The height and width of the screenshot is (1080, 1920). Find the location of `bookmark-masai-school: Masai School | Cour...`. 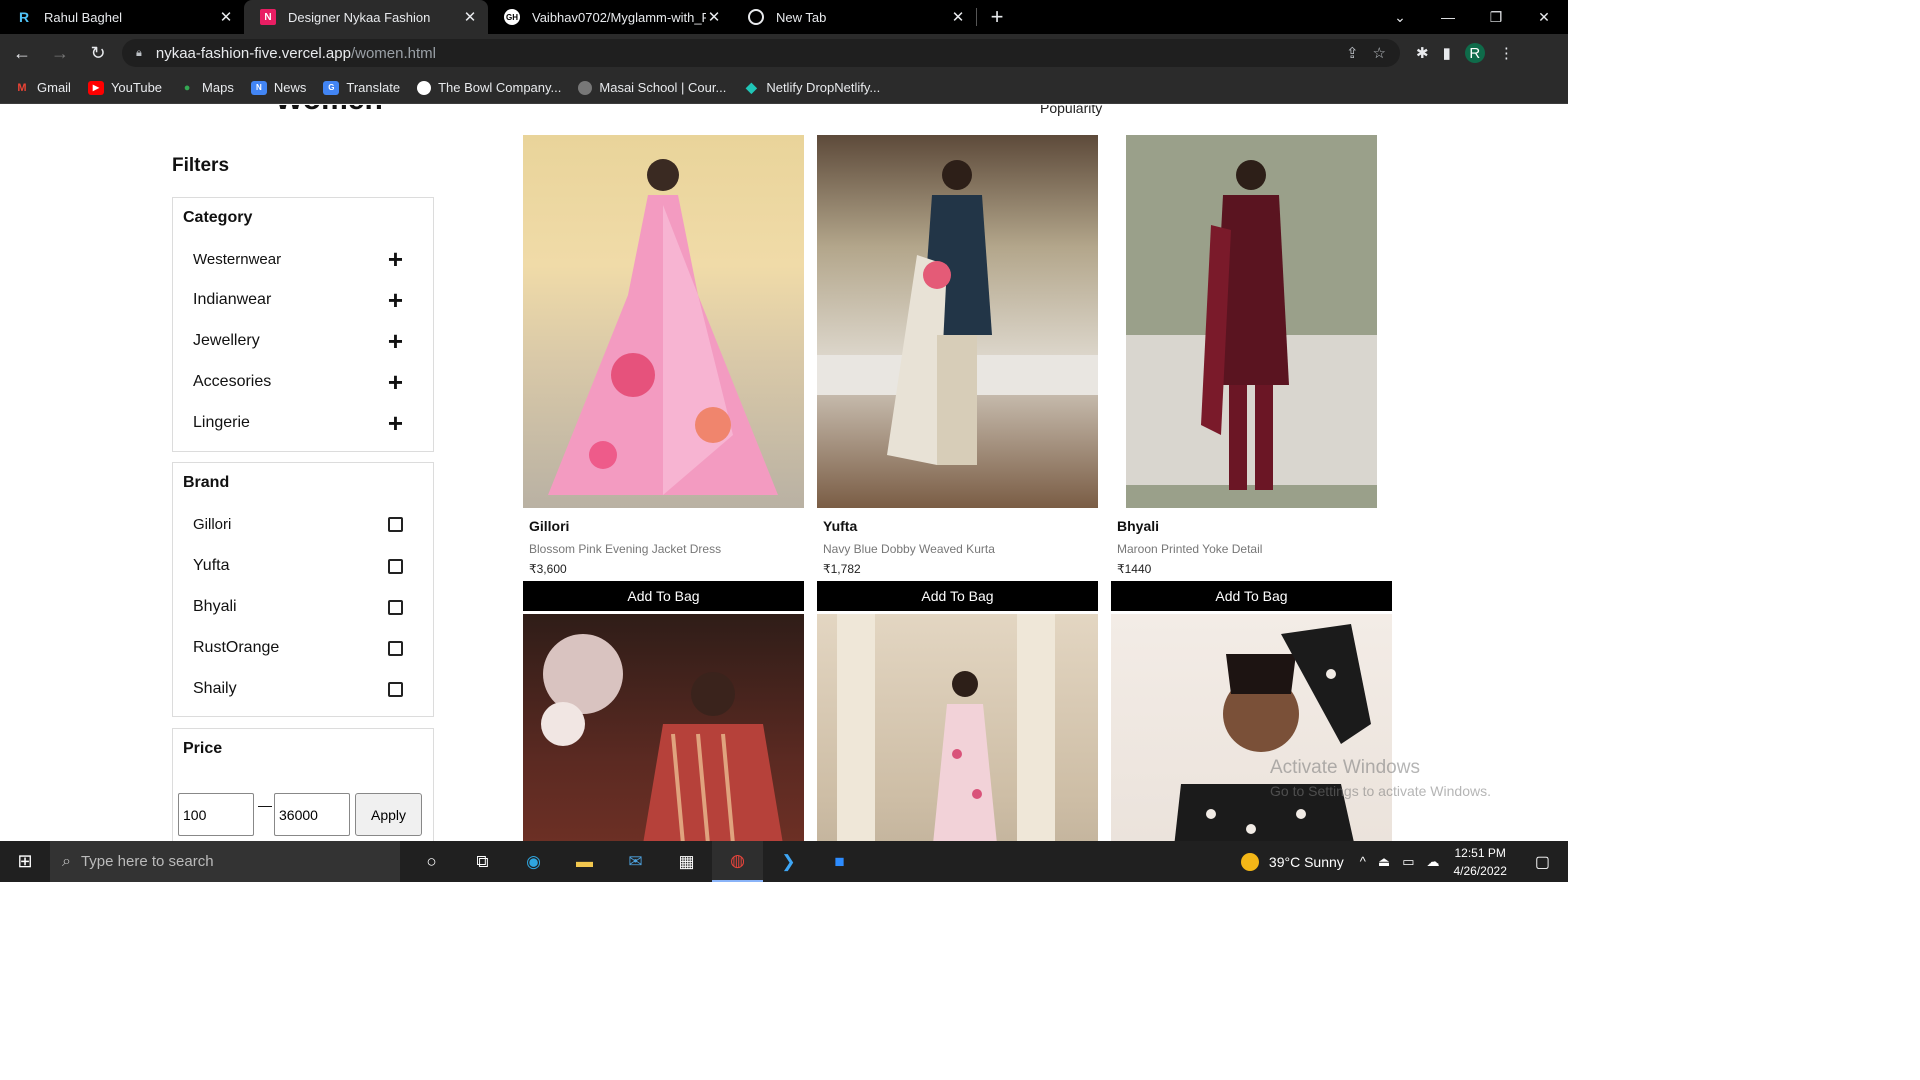

bookmark-masai-school: Masai School | Cour... is located at coordinates (652, 87).